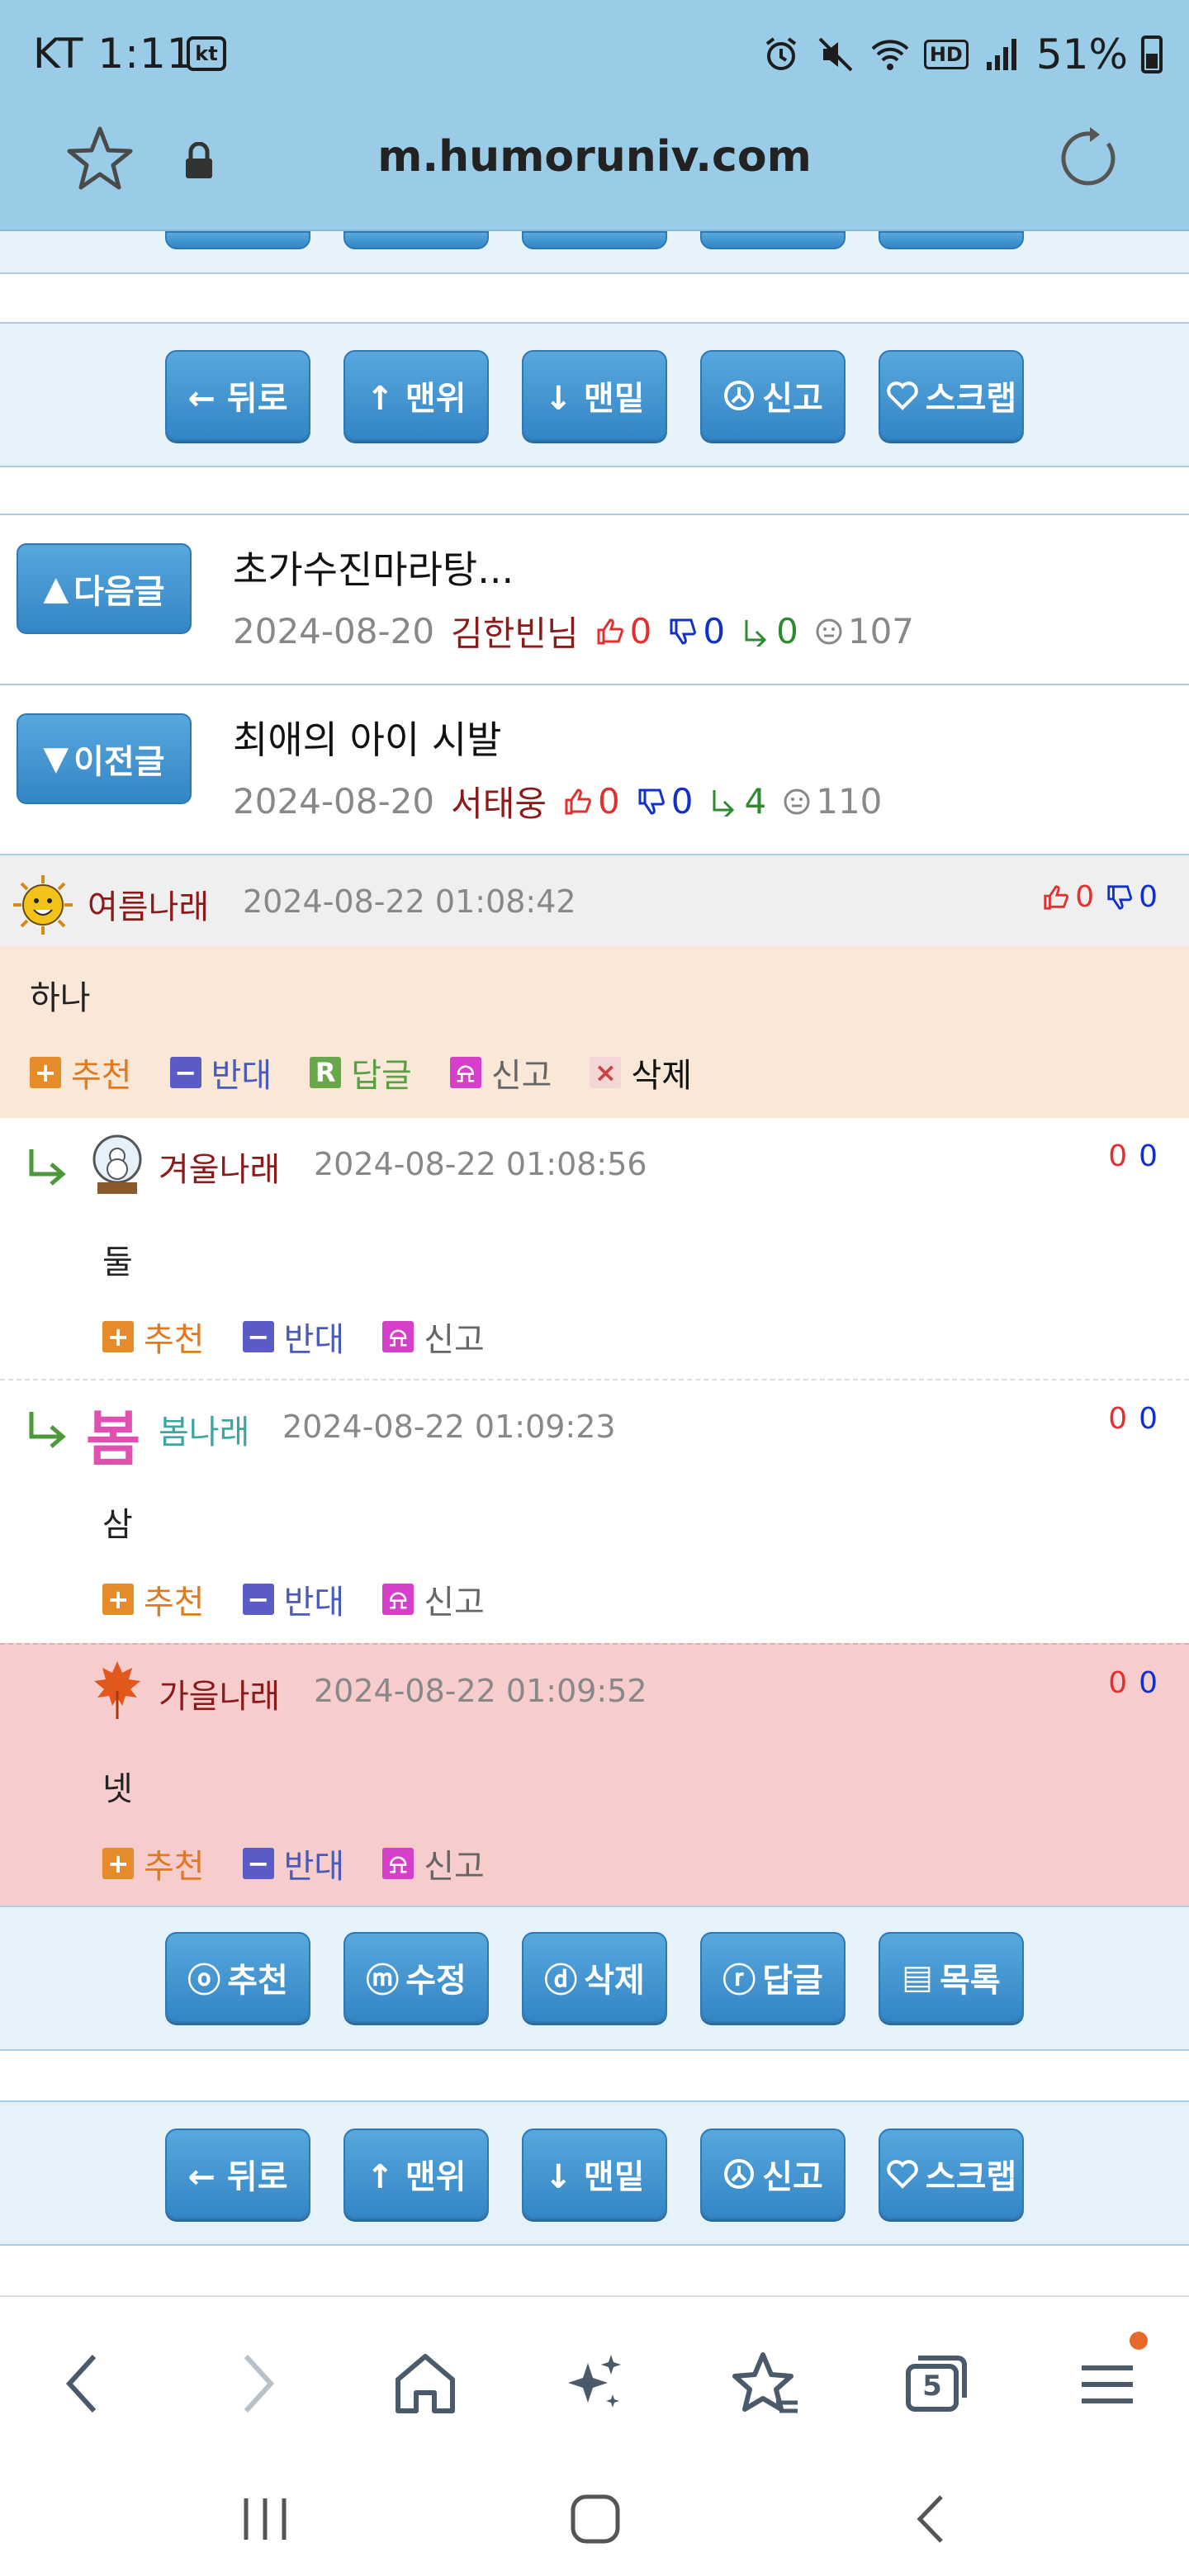 This screenshot has height=2576, width=1189. Describe the element at coordinates (219, 1693) in the screenshot. I see `comment-author: 가을나래` at that location.